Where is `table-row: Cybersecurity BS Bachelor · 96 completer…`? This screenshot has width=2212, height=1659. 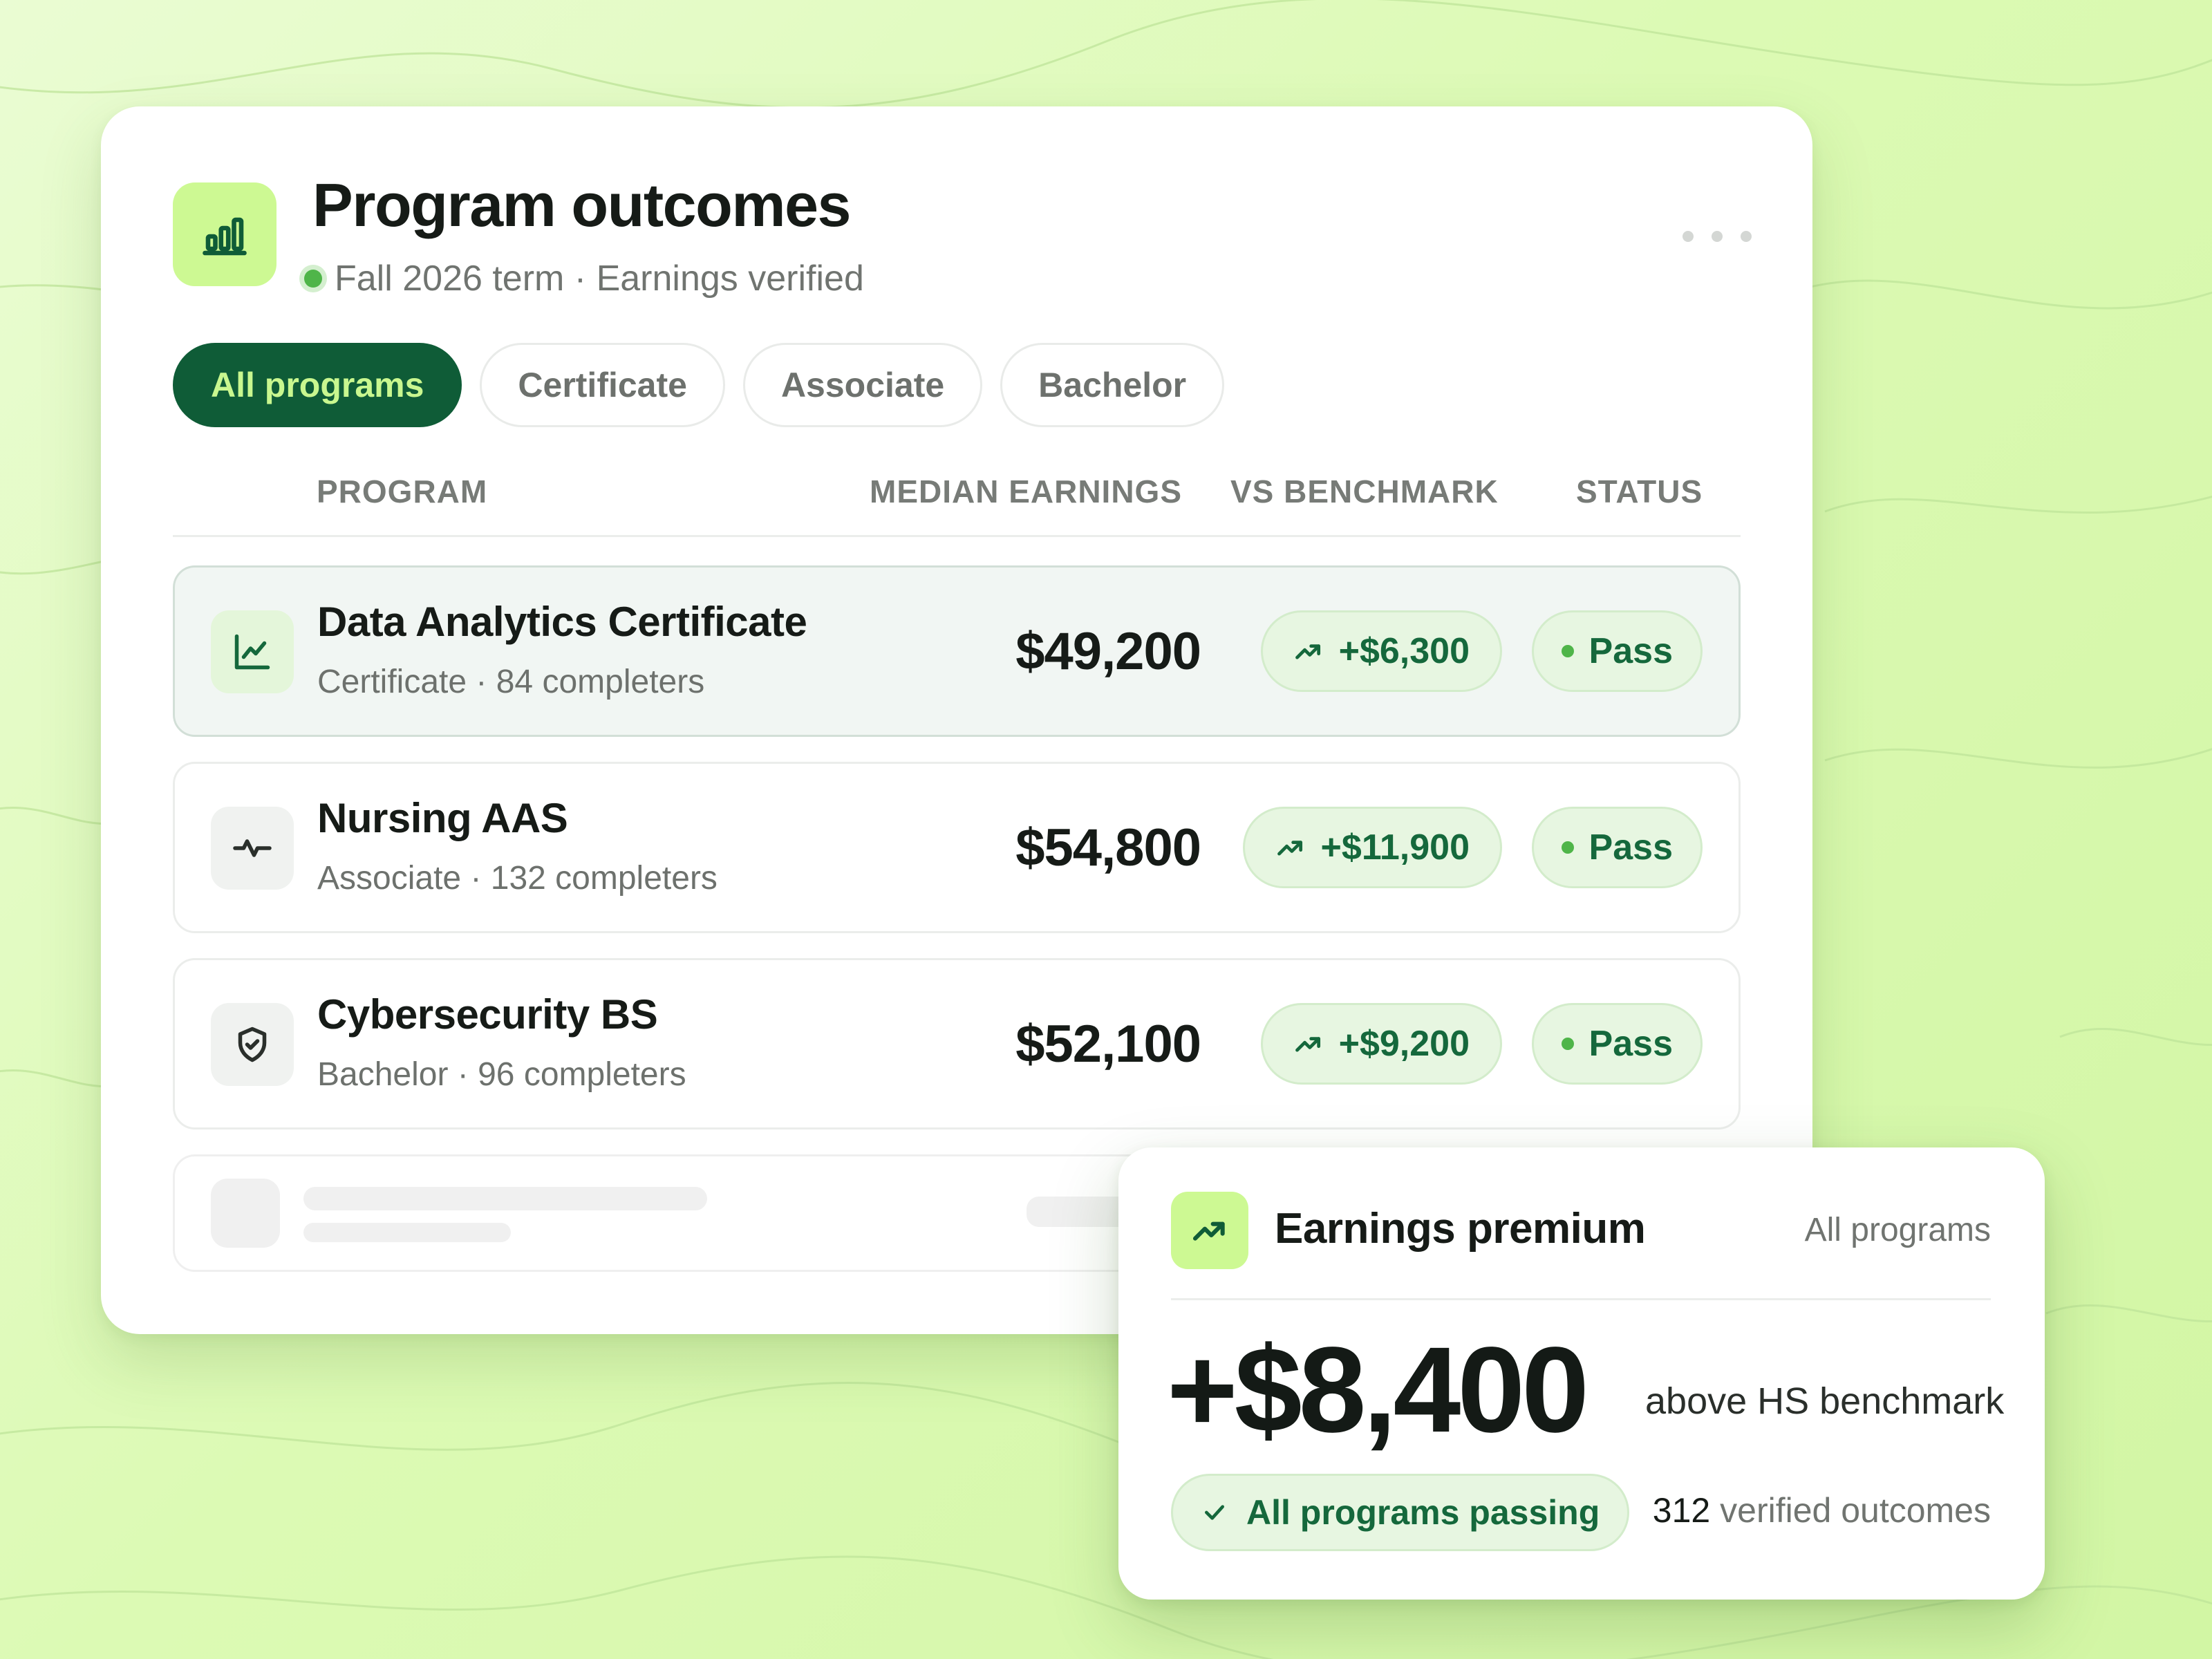
table-row: Cybersecurity BS Bachelor · 96 completer… is located at coordinates (957, 1044).